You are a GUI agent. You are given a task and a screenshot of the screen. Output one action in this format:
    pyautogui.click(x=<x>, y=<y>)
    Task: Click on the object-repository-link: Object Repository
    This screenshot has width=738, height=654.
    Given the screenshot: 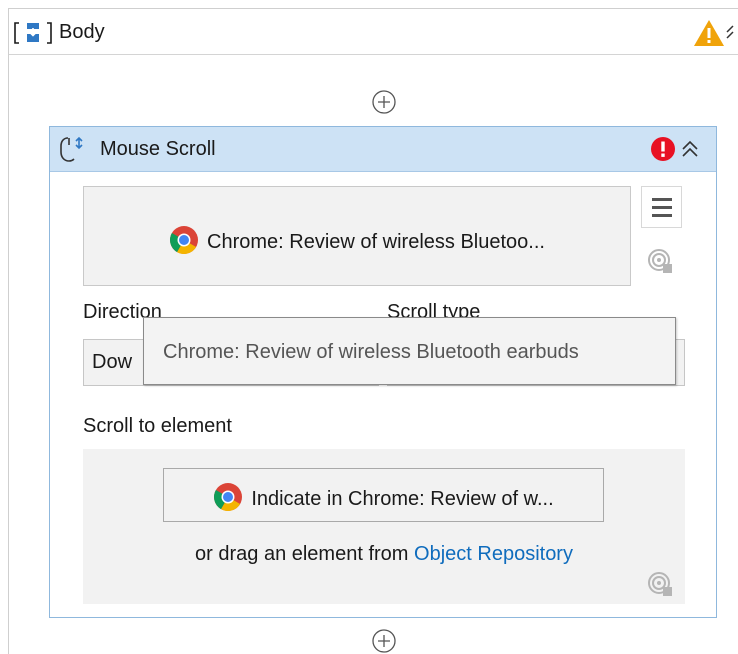 What is the action you would take?
    pyautogui.click(x=493, y=554)
    